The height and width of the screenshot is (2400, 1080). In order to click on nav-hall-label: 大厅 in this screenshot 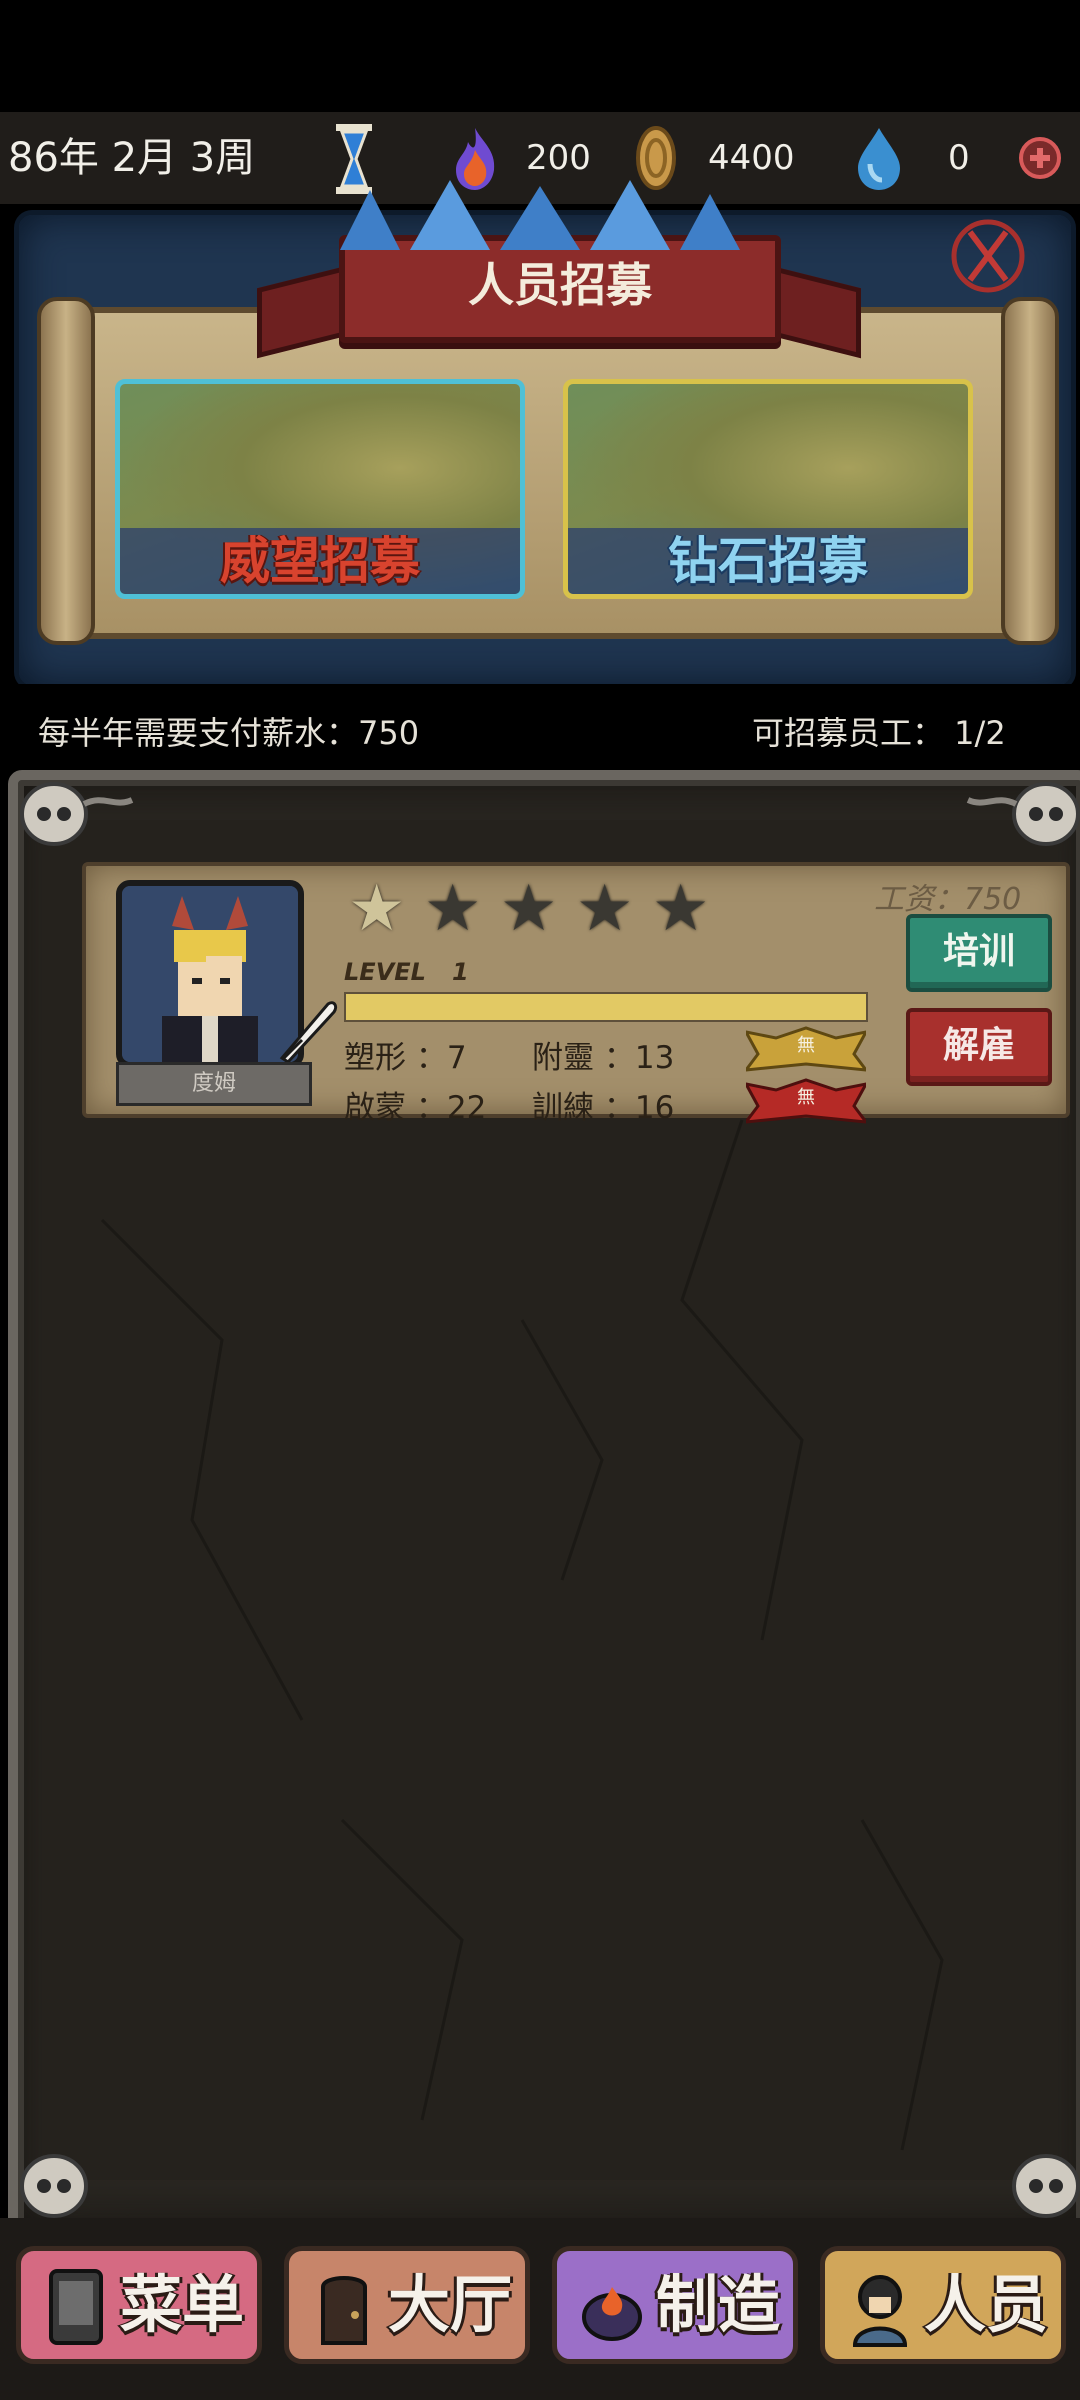, I will do `click(449, 2304)`.